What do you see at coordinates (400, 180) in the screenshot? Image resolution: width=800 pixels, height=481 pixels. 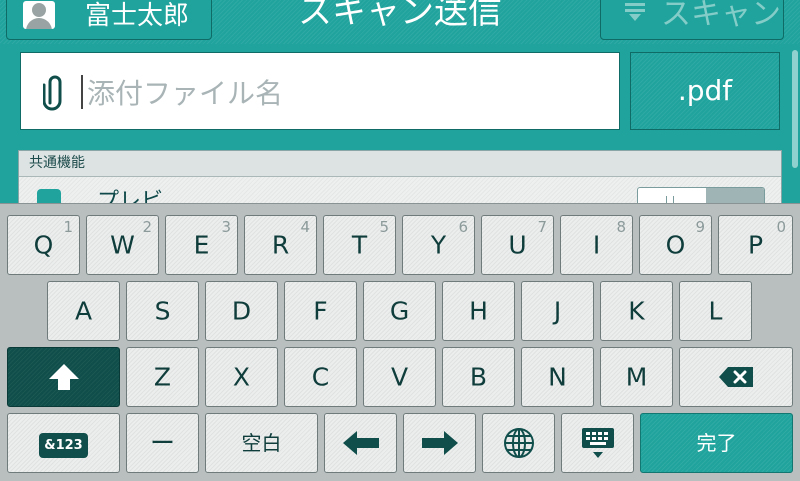 I see `common-features-panel: 共通機能 プレビ` at bounding box center [400, 180].